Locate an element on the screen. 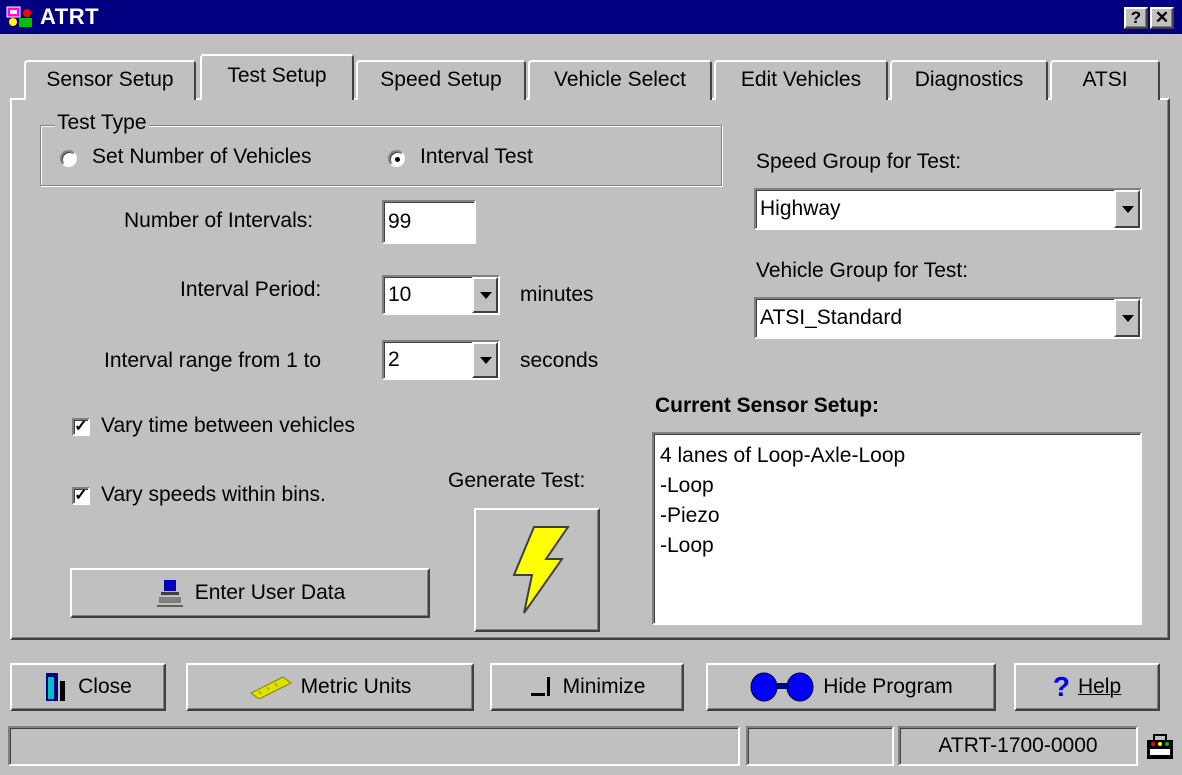 The width and height of the screenshot is (1182, 775). generate-test-button is located at coordinates (537, 570).